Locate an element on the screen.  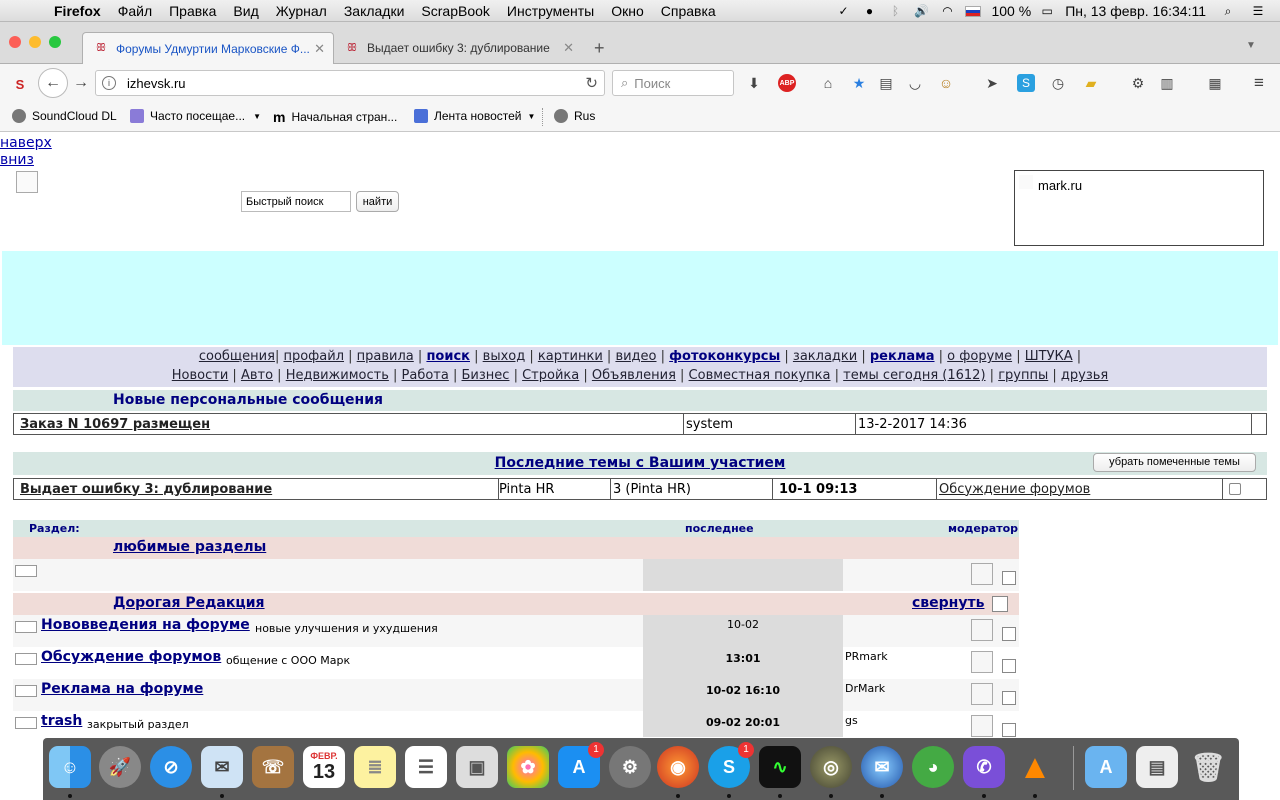
pm-subject-link: Заказ N 10697 размещен is located at coordinates (115, 424).